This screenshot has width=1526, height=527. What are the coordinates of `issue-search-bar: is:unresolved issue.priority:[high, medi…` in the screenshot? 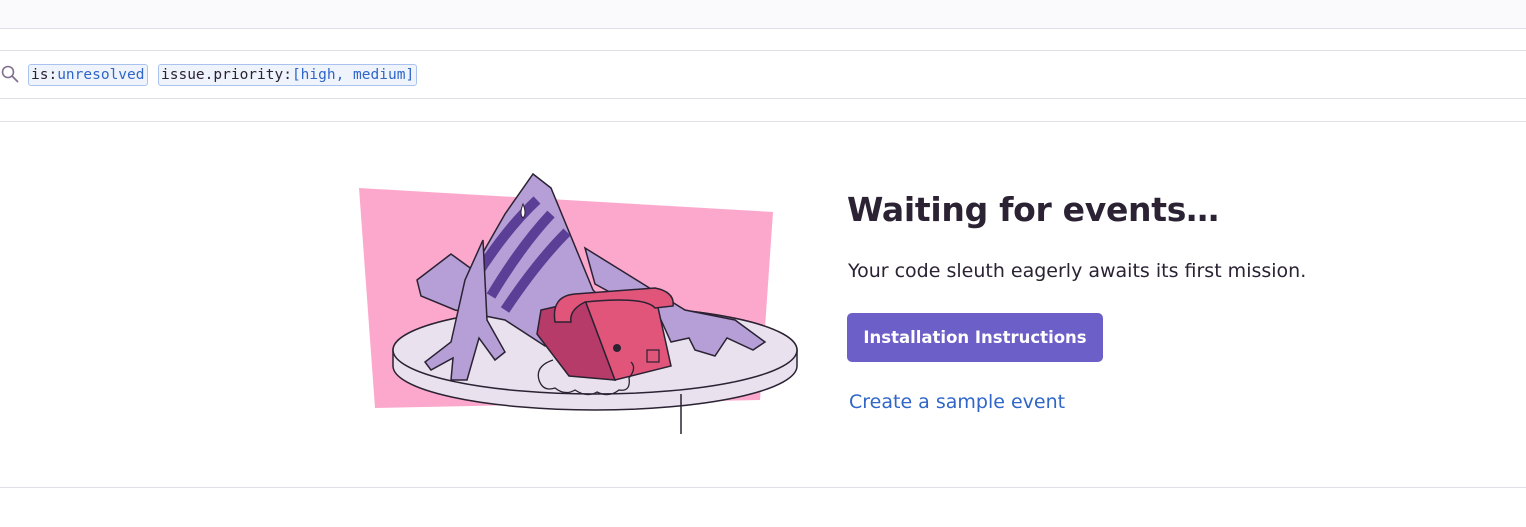 It's located at (763, 74).